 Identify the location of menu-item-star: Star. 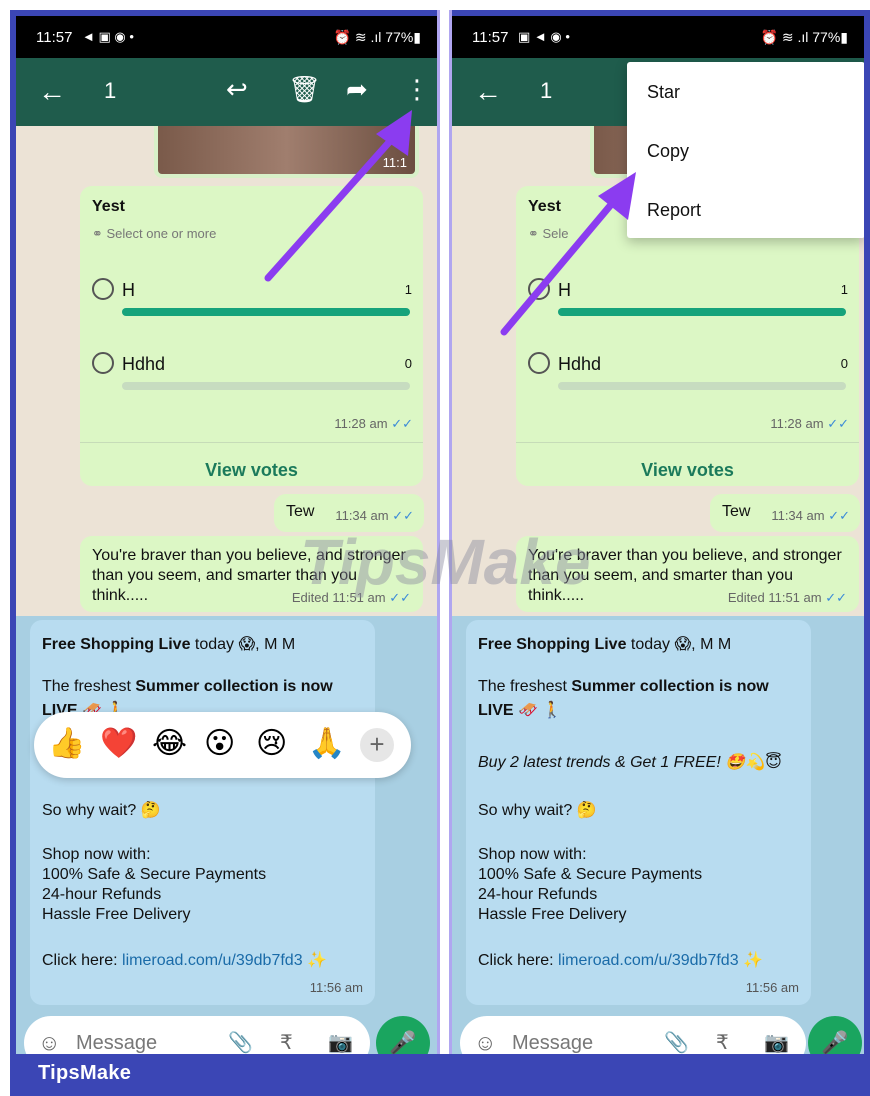
(663, 92).